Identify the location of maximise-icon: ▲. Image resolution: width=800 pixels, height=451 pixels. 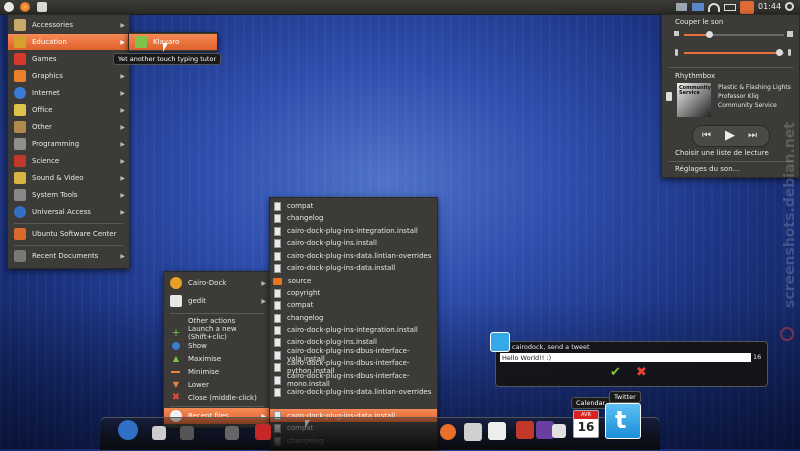
(176, 358).